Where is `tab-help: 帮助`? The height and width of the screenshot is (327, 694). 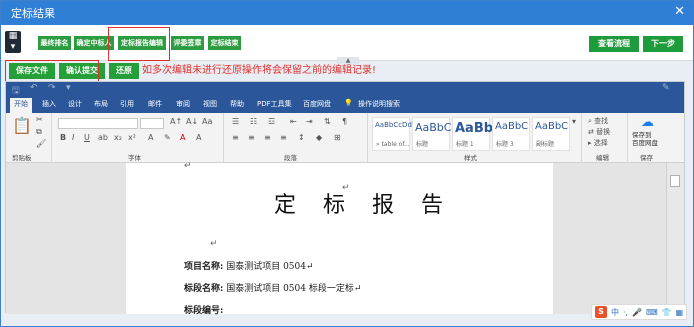 tab-help: 帮助 is located at coordinates (237, 104).